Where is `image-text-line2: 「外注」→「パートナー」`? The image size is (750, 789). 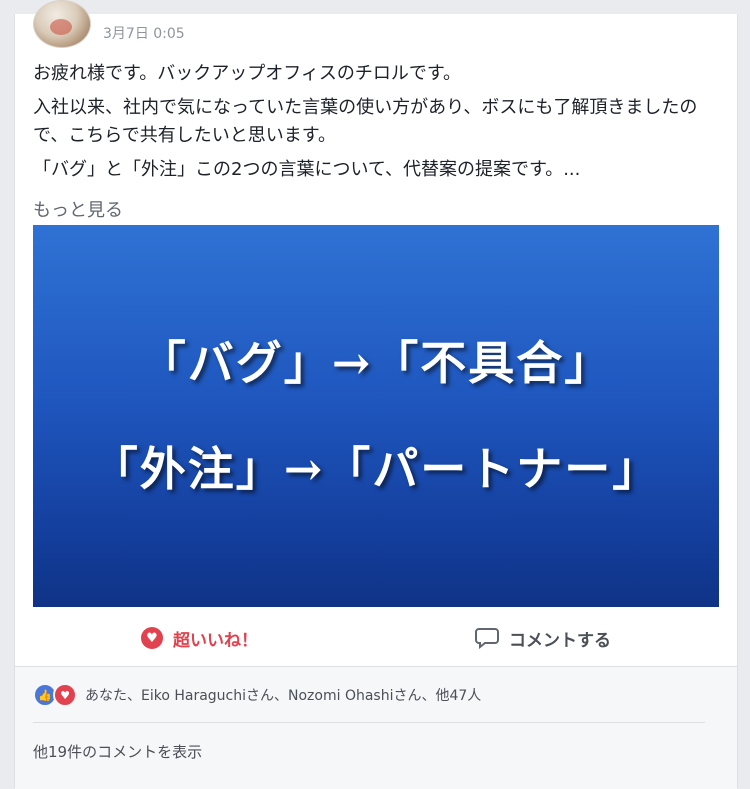
image-text-line2: 「外注」→「パートナー」 is located at coordinates (376, 469).